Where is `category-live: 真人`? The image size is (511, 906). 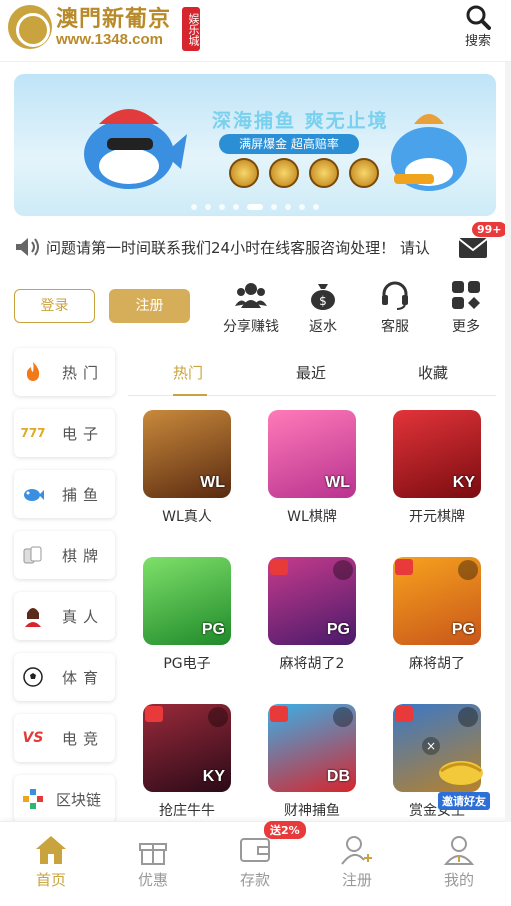 category-live: 真人 is located at coordinates (64, 616).